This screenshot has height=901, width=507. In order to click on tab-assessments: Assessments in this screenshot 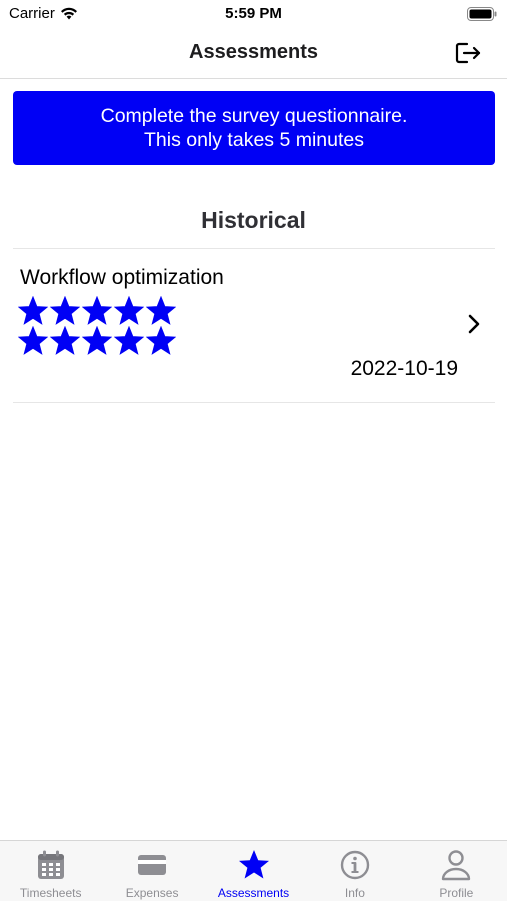, I will do `click(253, 871)`.